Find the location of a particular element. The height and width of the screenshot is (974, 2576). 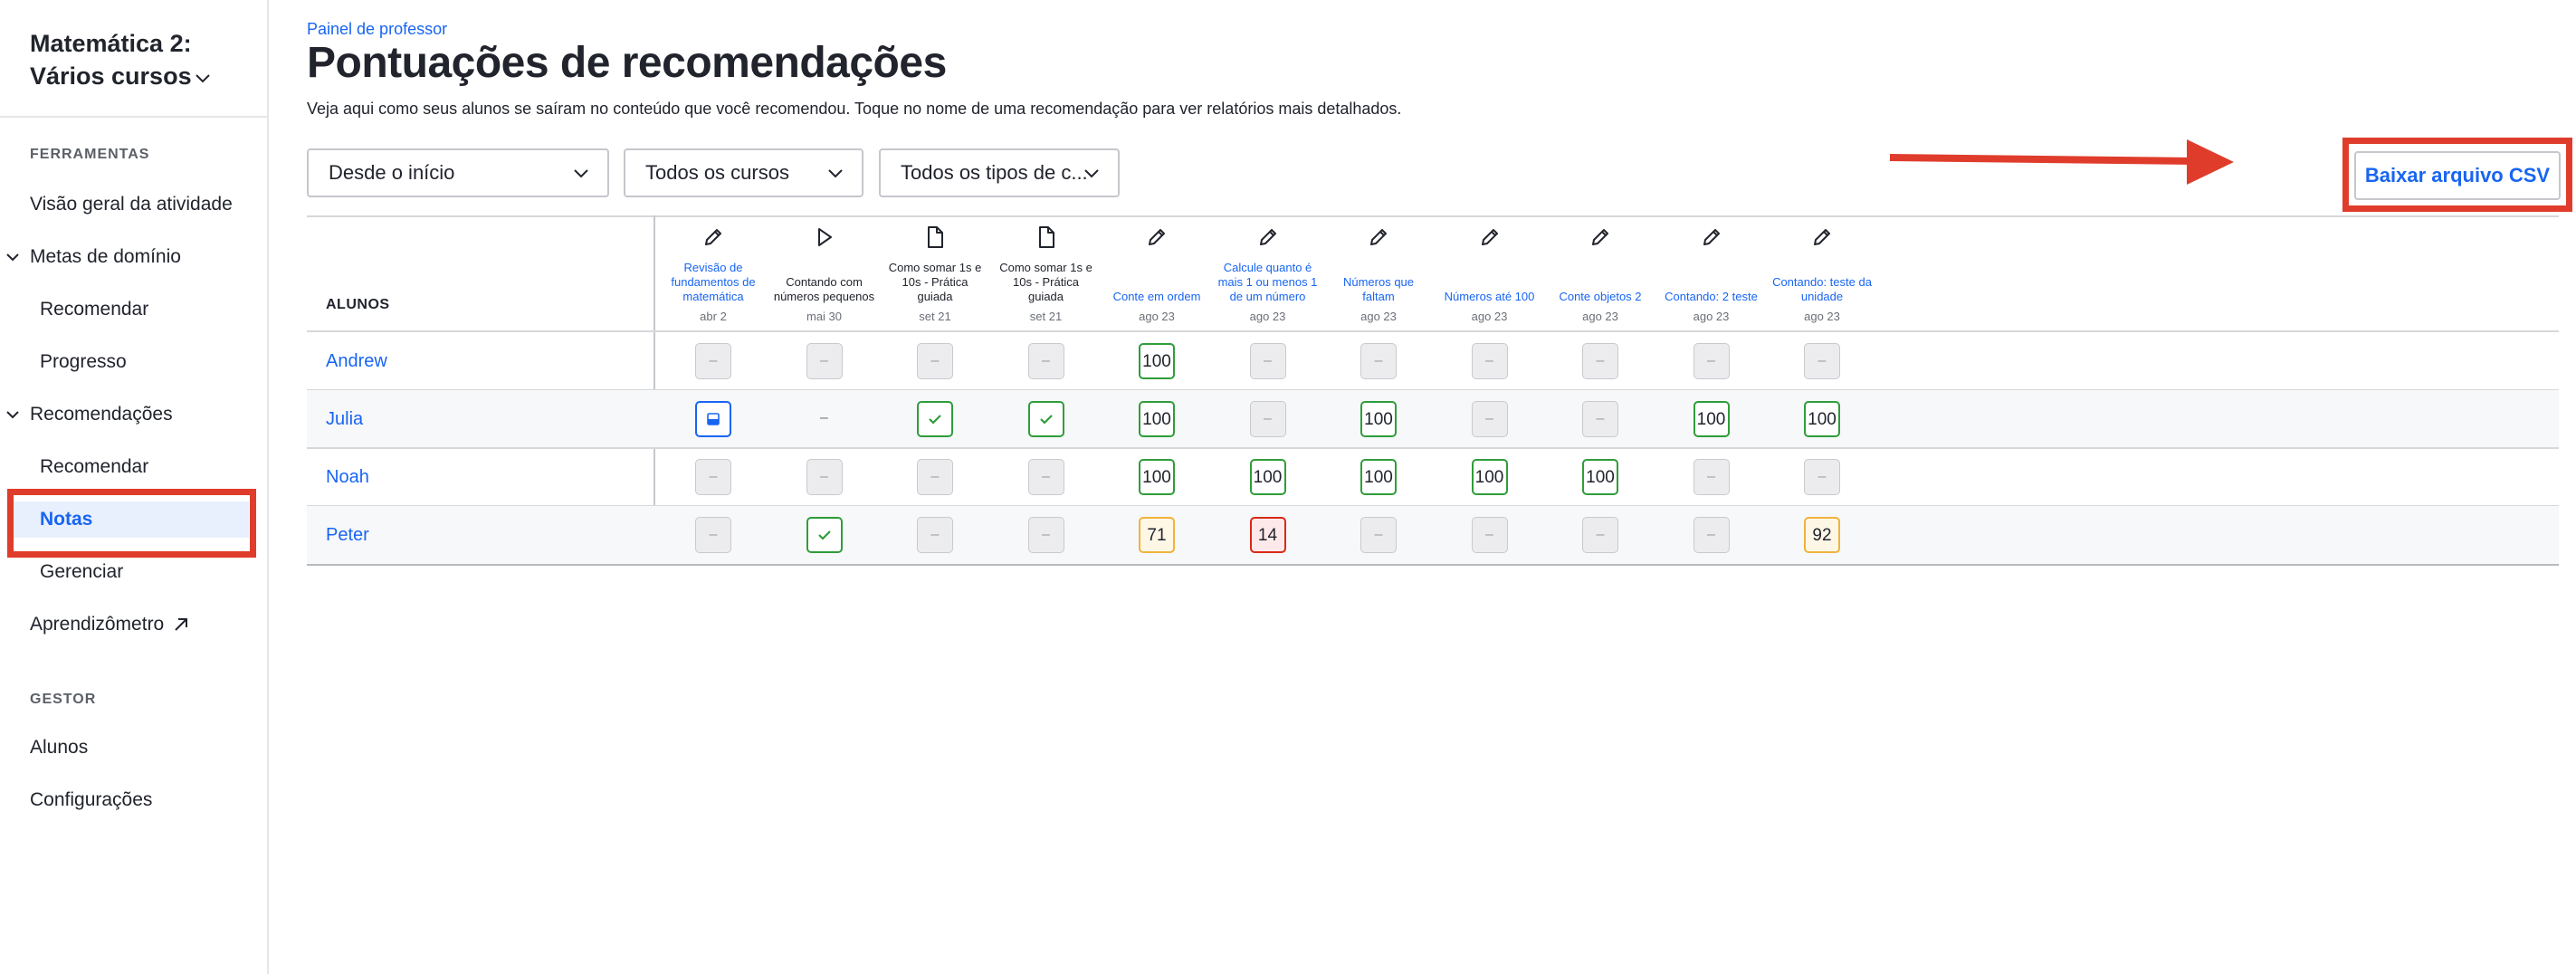

courses-filter-select: Todos os cursos is located at coordinates (744, 172).